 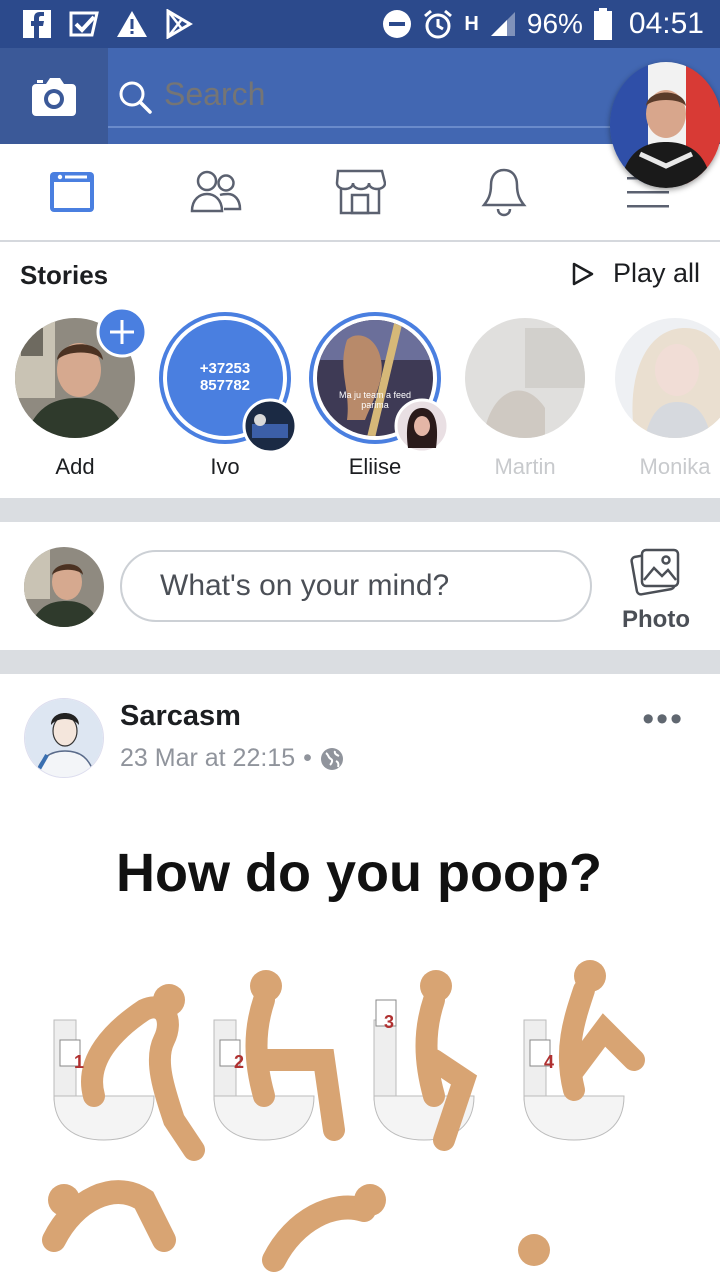 What do you see at coordinates (666, 23) in the screenshot?
I see `clock: 04:51` at bounding box center [666, 23].